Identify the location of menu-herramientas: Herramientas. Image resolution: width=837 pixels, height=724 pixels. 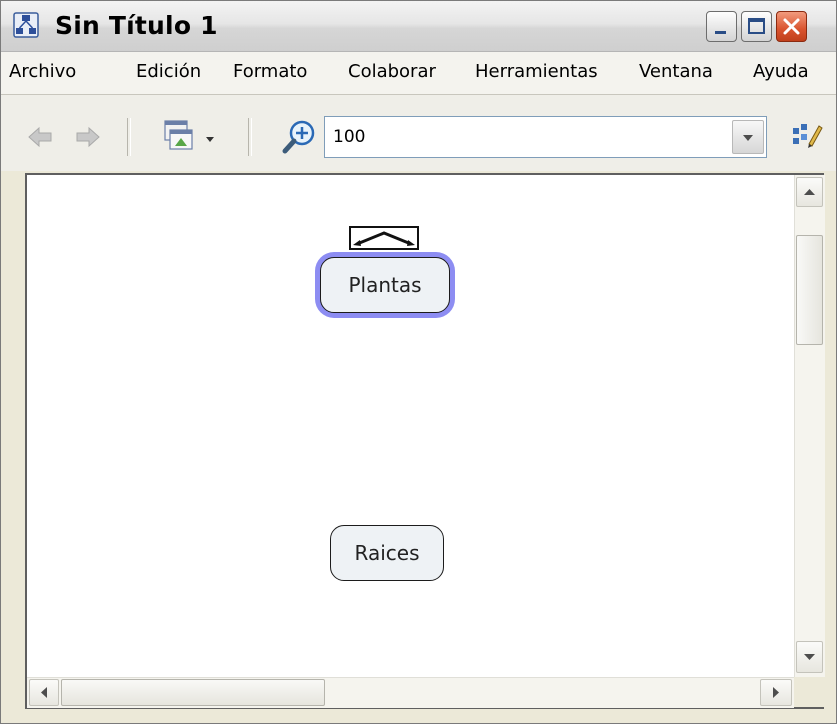
(536, 71).